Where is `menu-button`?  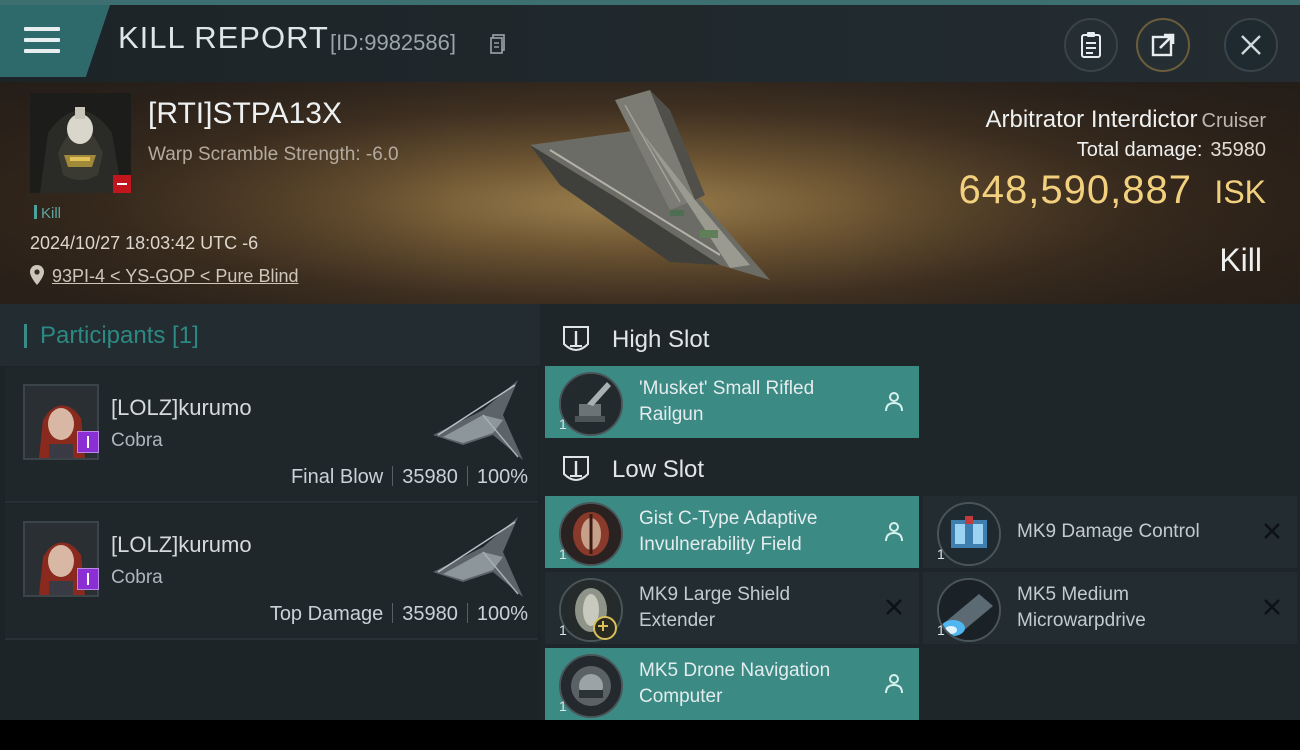 menu-button is located at coordinates (55, 41).